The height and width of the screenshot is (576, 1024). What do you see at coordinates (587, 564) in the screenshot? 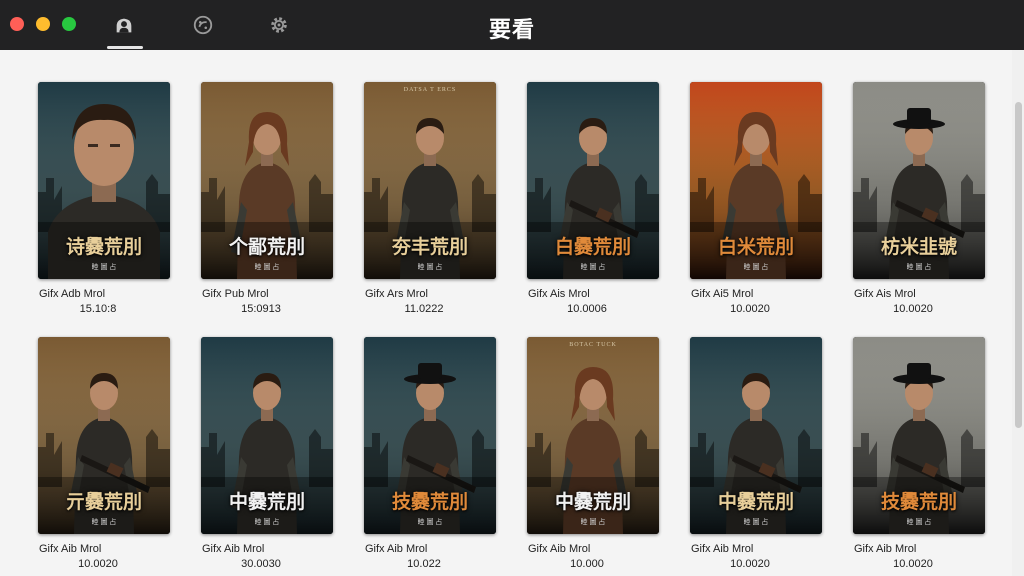
I see `movie-rating: 10.000` at bounding box center [587, 564].